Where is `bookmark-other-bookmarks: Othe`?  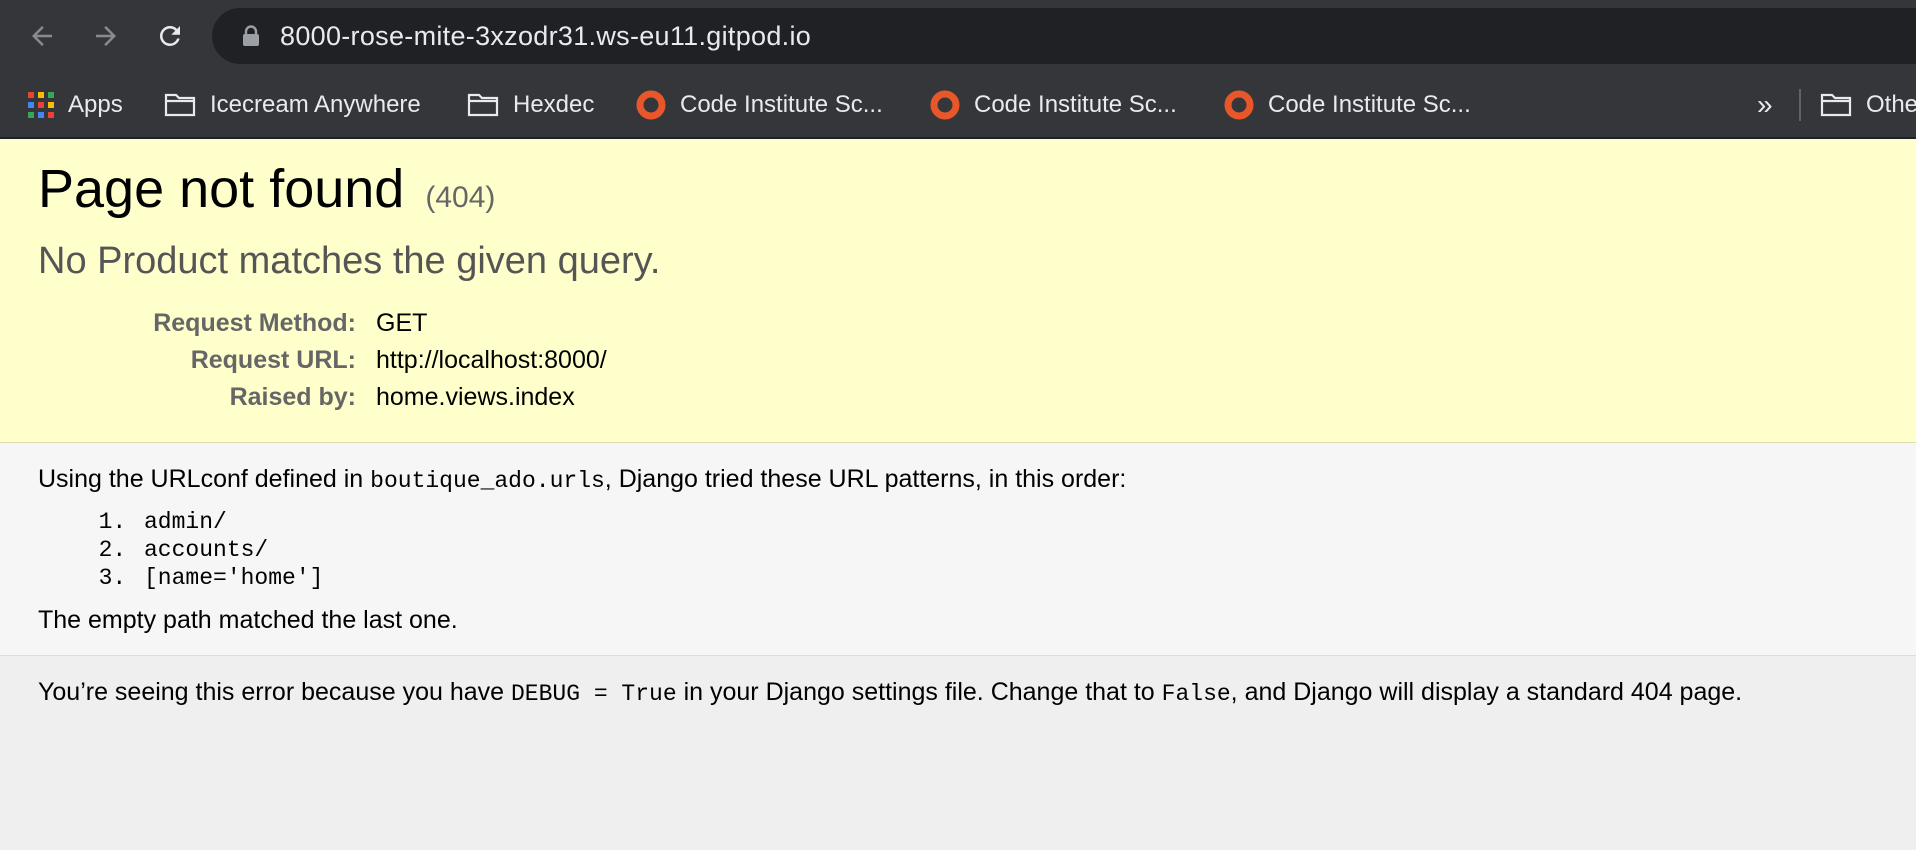
bookmark-other-bookmarks: Othe is located at coordinates (1868, 105).